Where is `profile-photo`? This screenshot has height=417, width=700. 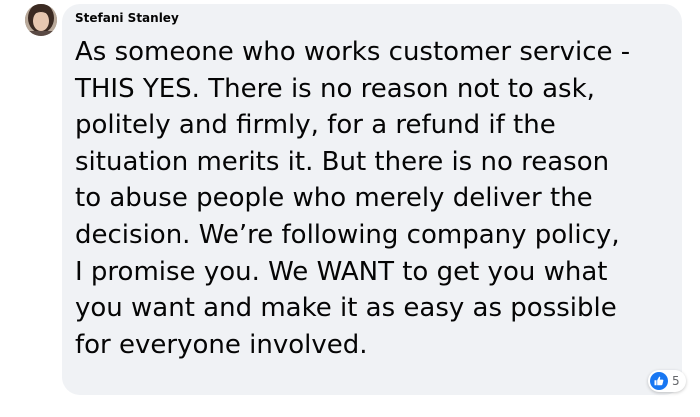 profile-photo is located at coordinates (41, 20).